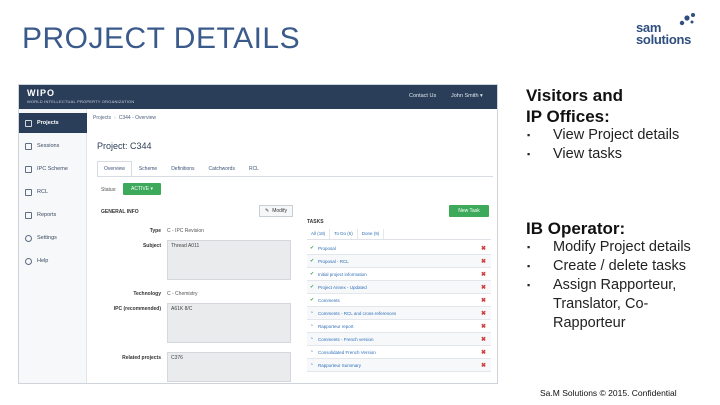 Image resolution: width=720 pixels, height=405 pixels. What do you see at coordinates (399, 287) in the screenshot?
I see `task-row: ✔ Project Annex - Updated ✖` at bounding box center [399, 287].